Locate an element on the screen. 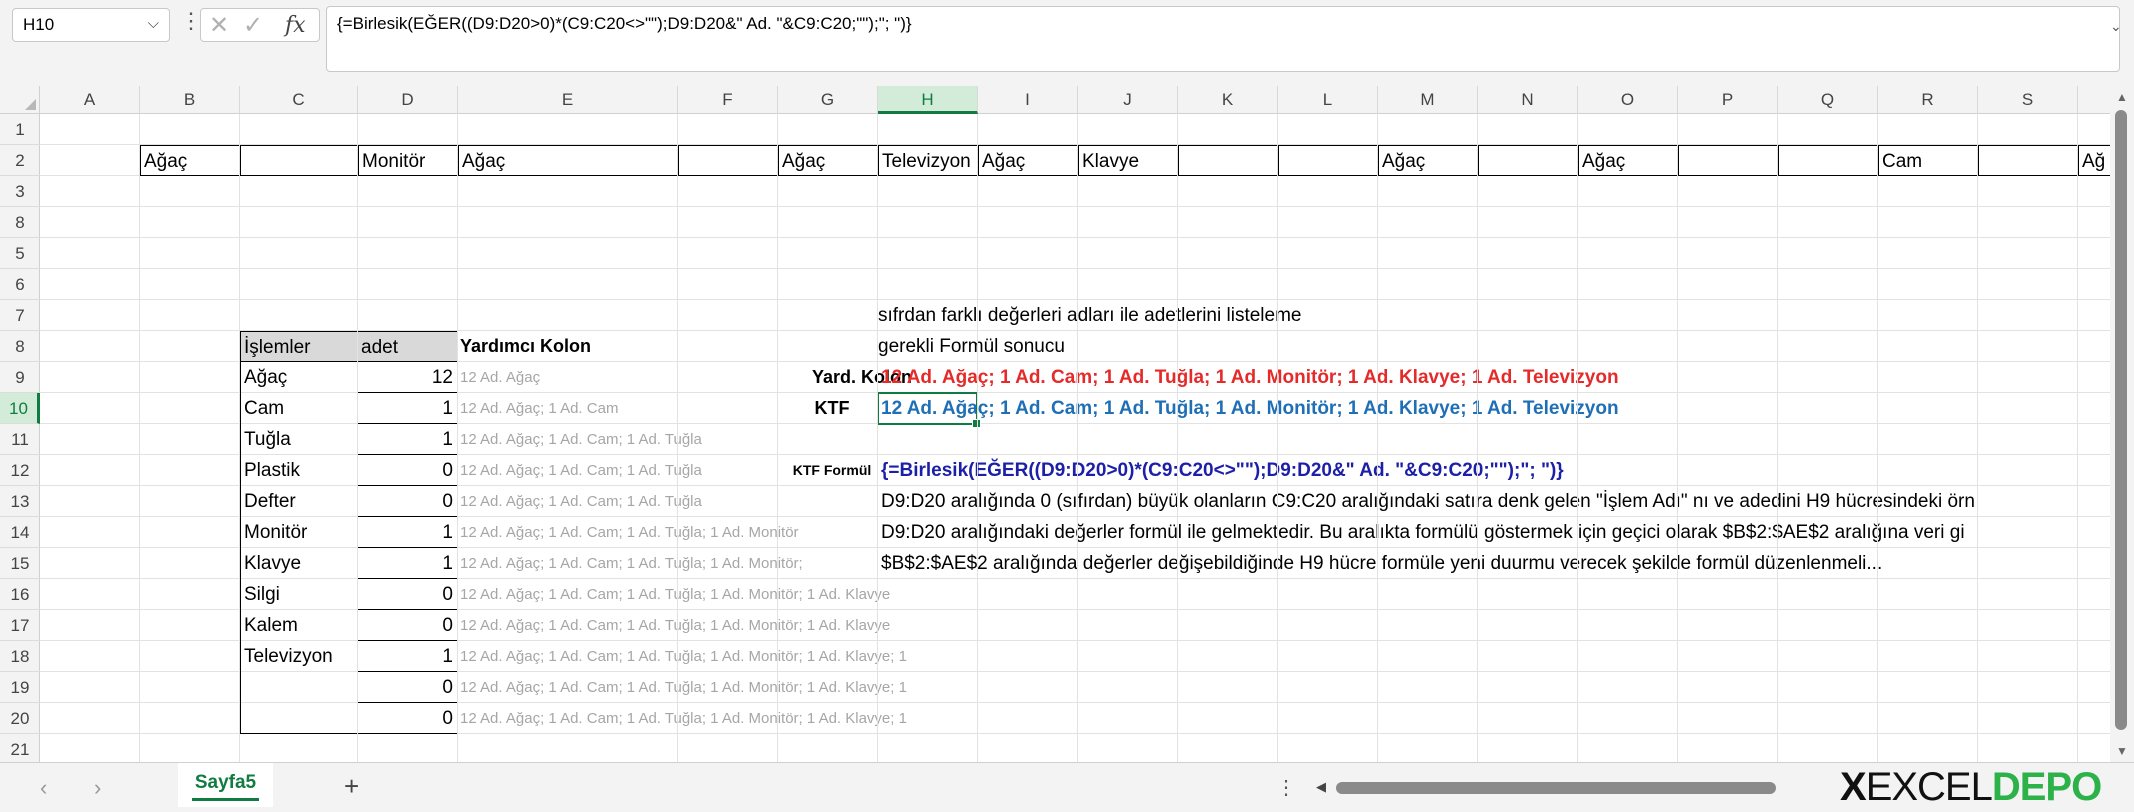  cell-j2: Klavye is located at coordinates (1128, 160).